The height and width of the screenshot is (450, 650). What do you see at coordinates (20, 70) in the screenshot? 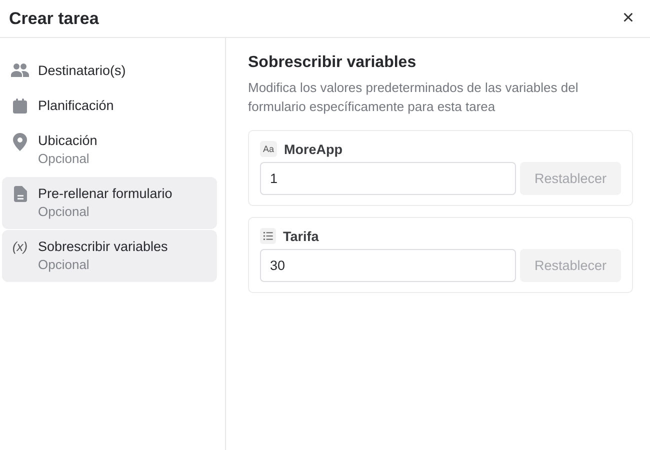
I see `people-icon` at bounding box center [20, 70].